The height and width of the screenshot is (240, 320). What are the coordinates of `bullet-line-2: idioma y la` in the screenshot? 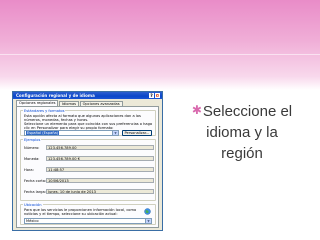 It's located at (242, 132).